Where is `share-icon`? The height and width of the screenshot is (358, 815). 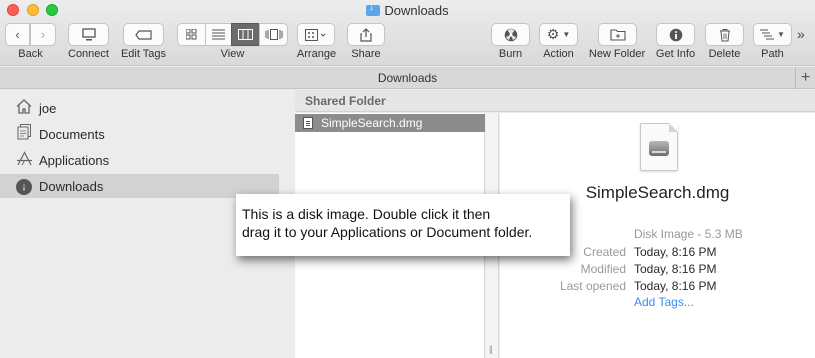
share-icon is located at coordinates (366, 34).